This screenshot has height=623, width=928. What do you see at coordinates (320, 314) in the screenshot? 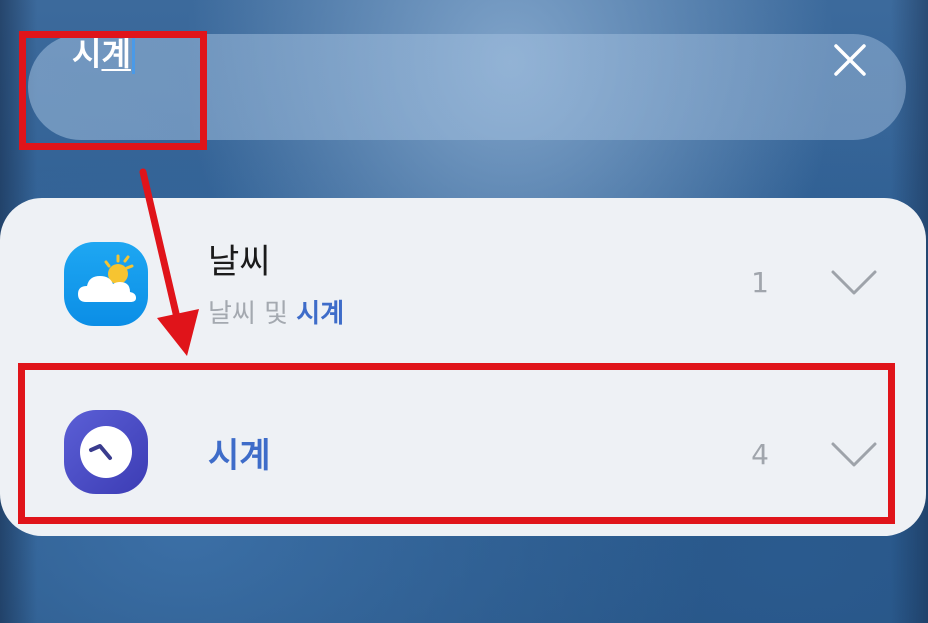
I see `subtitle-highlight: 시계` at bounding box center [320, 314].